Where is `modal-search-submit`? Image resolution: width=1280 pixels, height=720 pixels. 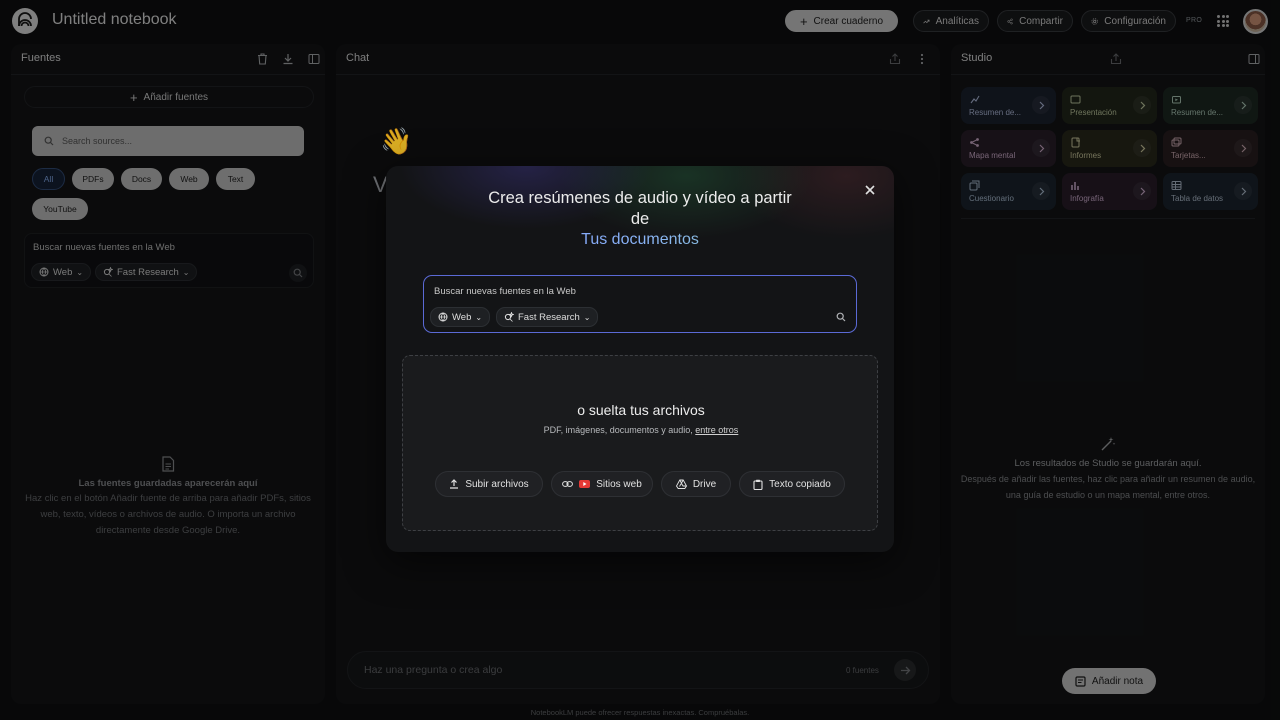
modal-search-submit is located at coordinates (841, 317).